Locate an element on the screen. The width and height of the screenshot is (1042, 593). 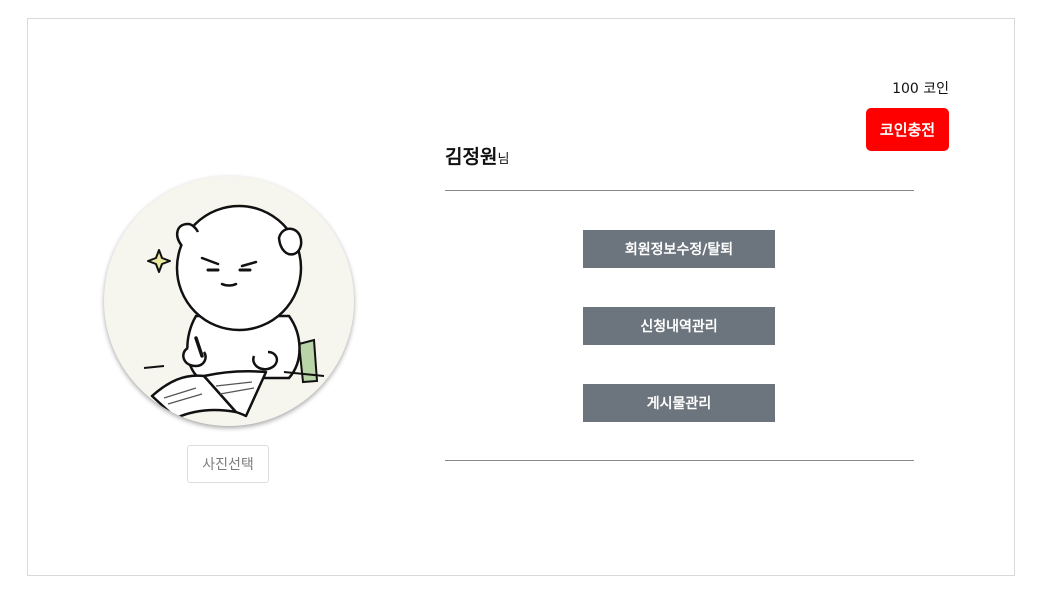
bottom-divider is located at coordinates (679, 460).